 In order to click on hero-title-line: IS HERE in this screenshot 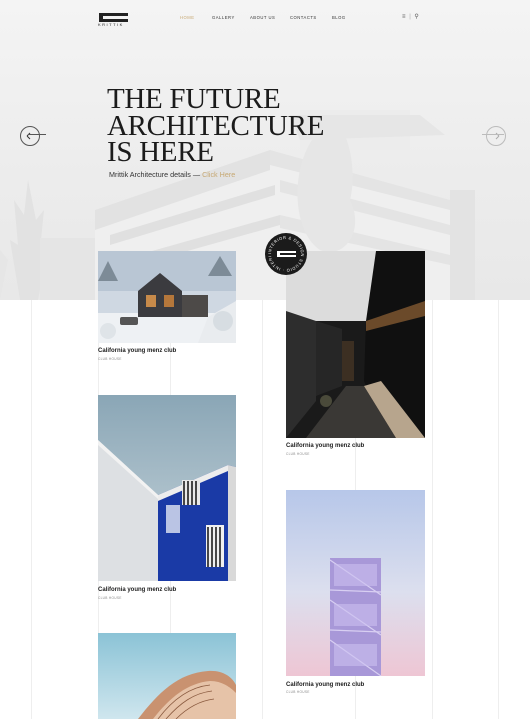, I will do `click(160, 152)`.